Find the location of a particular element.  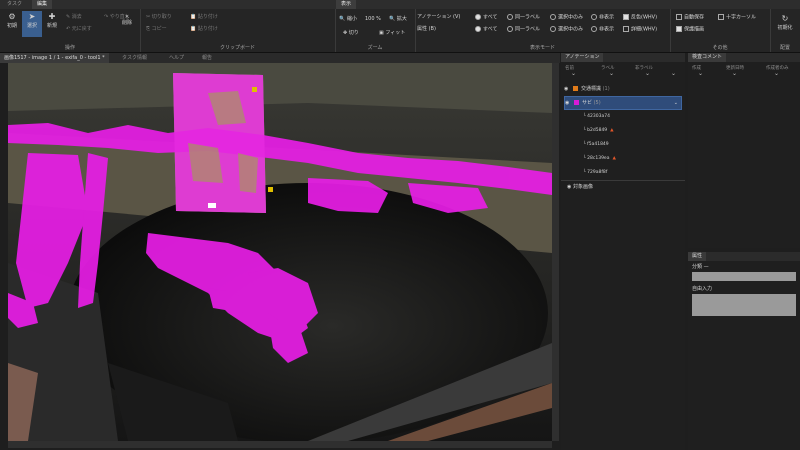

cursor-icon: ➤ is located at coordinates (32, 16).